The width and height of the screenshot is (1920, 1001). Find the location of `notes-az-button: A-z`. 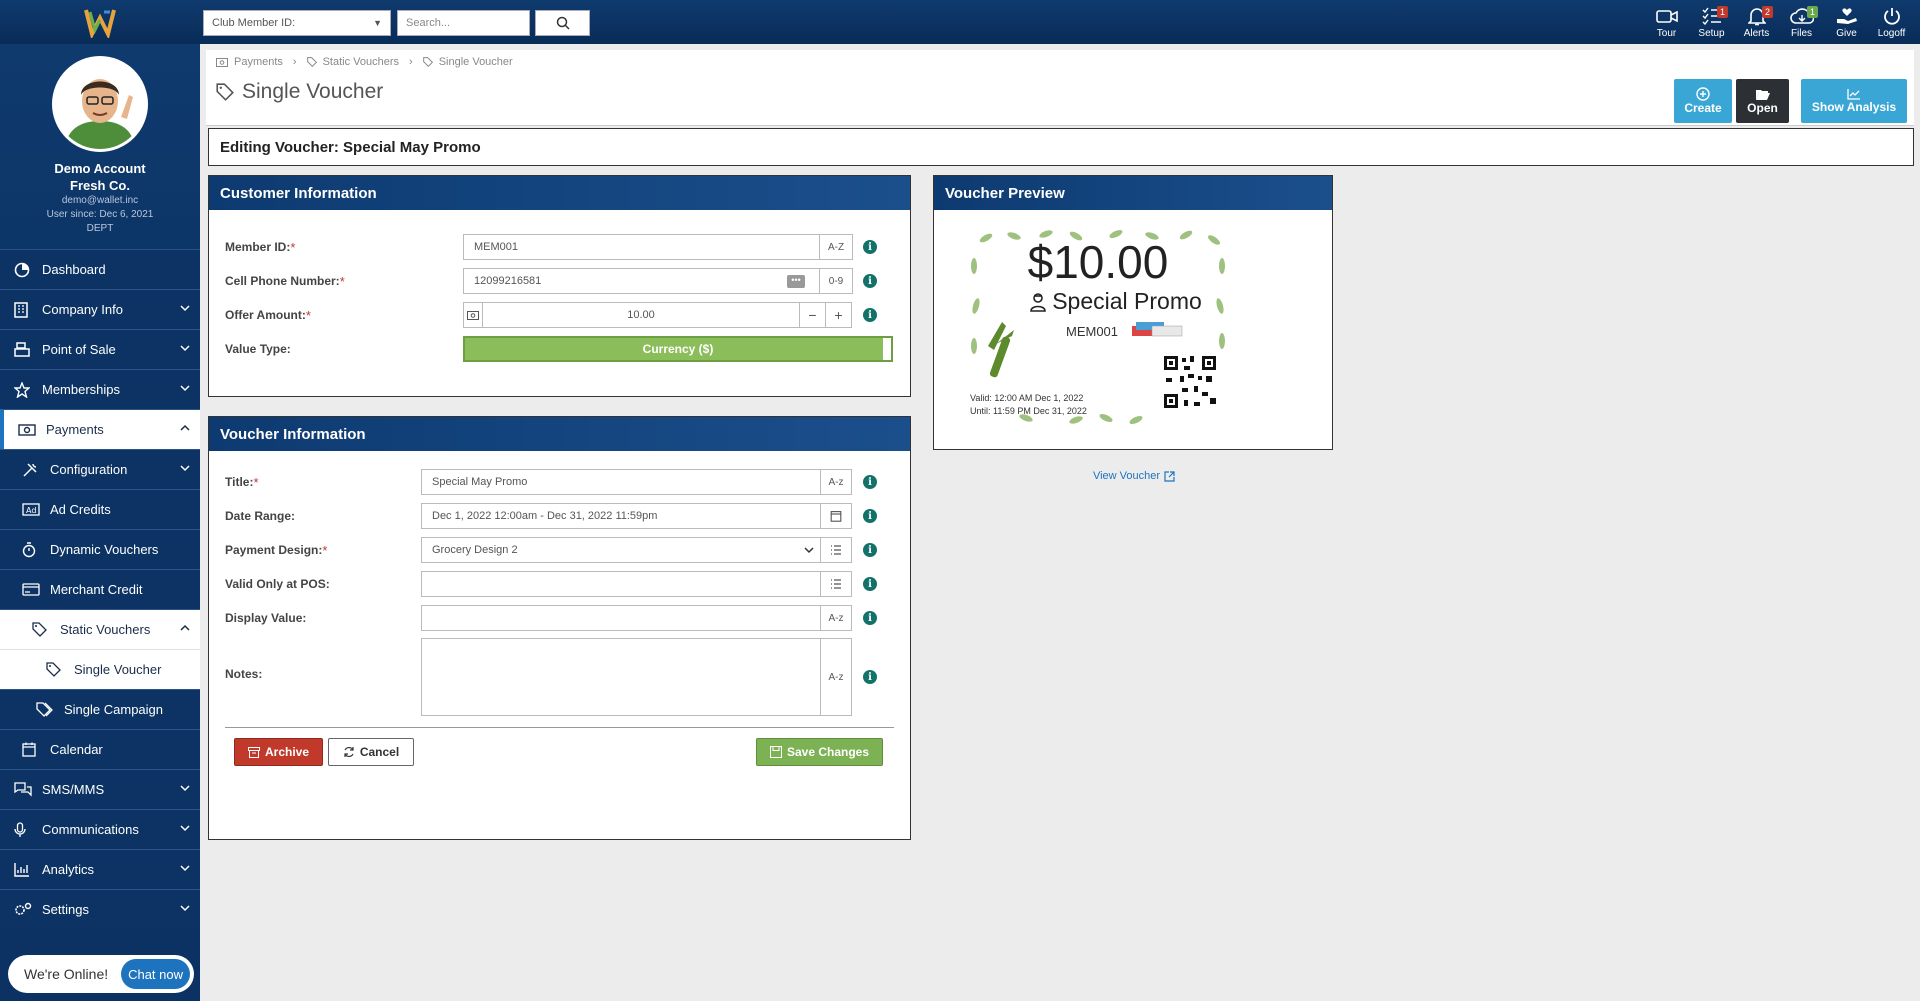

notes-az-button: A-z is located at coordinates (836, 677).